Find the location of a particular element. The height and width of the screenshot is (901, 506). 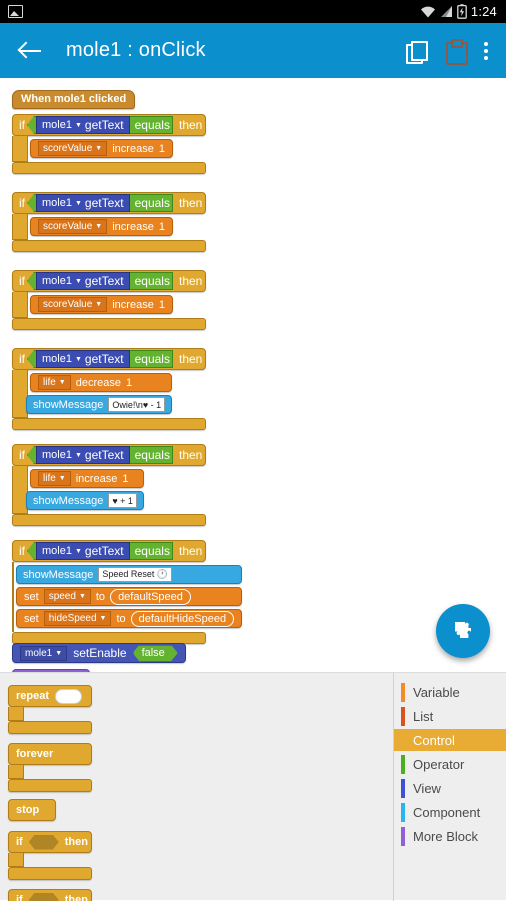

add-block-fab is located at coordinates (463, 631).